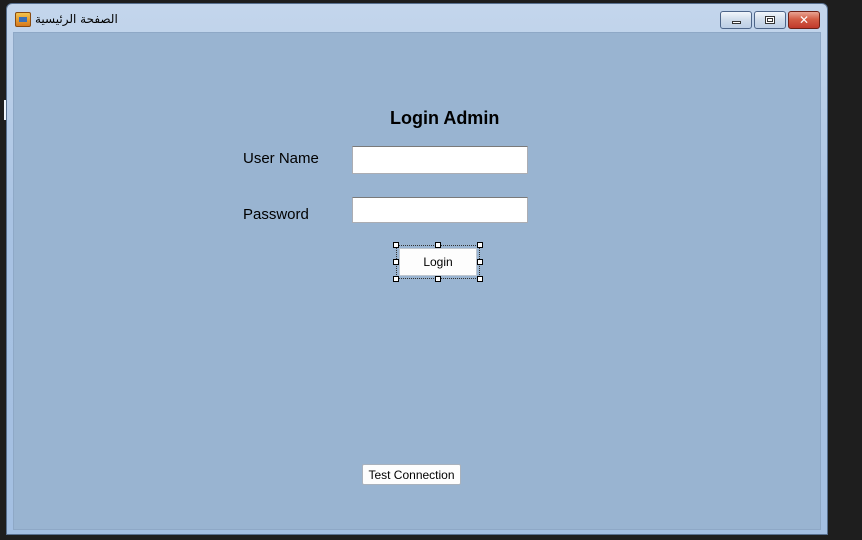 The height and width of the screenshot is (540, 862). I want to click on resize-handle-top-left, so click(396, 245).